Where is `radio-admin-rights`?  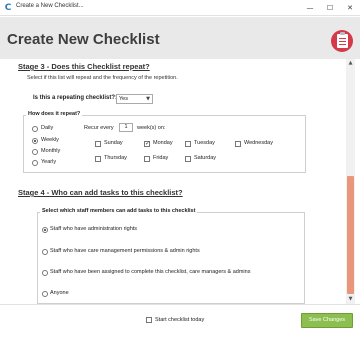 radio-admin-rights is located at coordinates (45, 230).